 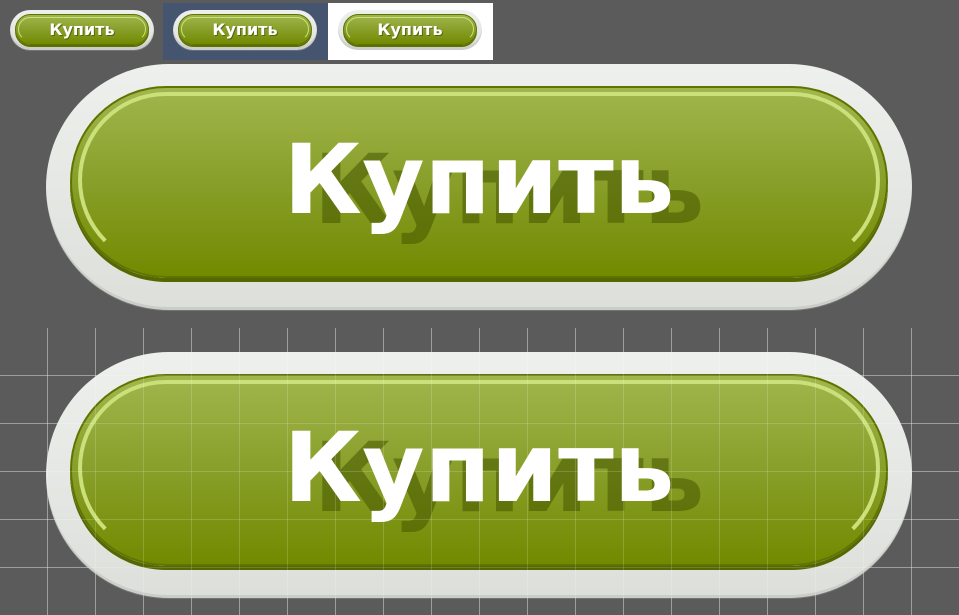 I want to click on buy-button-small-dark: Купить, so click(x=82, y=29).